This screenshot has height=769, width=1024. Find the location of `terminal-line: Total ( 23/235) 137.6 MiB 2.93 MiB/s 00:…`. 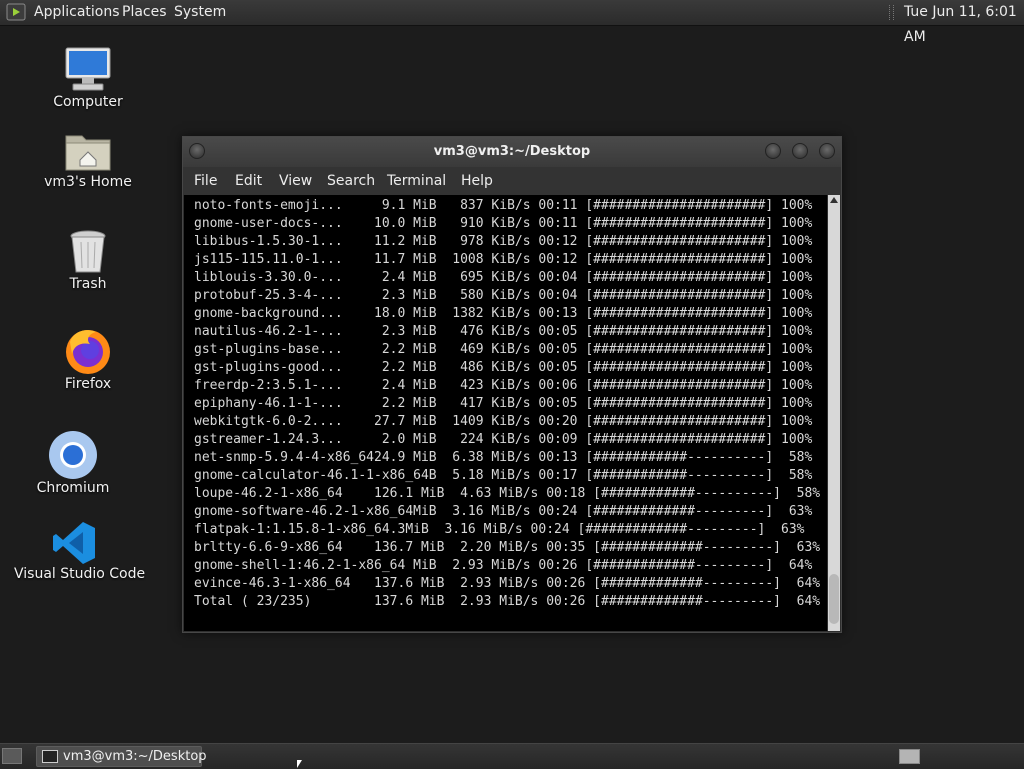

terminal-line: Total ( 23/235) 137.6 MiB 2.93 MiB/s 00:… is located at coordinates (507, 601).